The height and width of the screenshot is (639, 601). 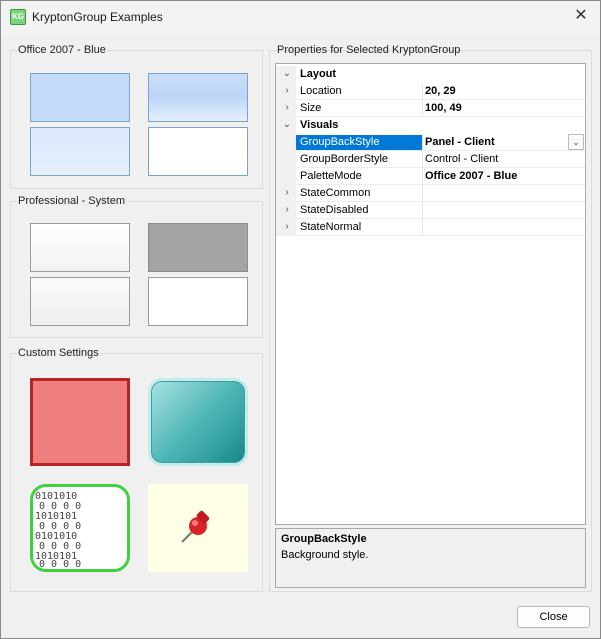 What do you see at coordinates (430, 558) in the screenshot?
I see `property-description-panel: GroupBackStyle Background style.` at bounding box center [430, 558].